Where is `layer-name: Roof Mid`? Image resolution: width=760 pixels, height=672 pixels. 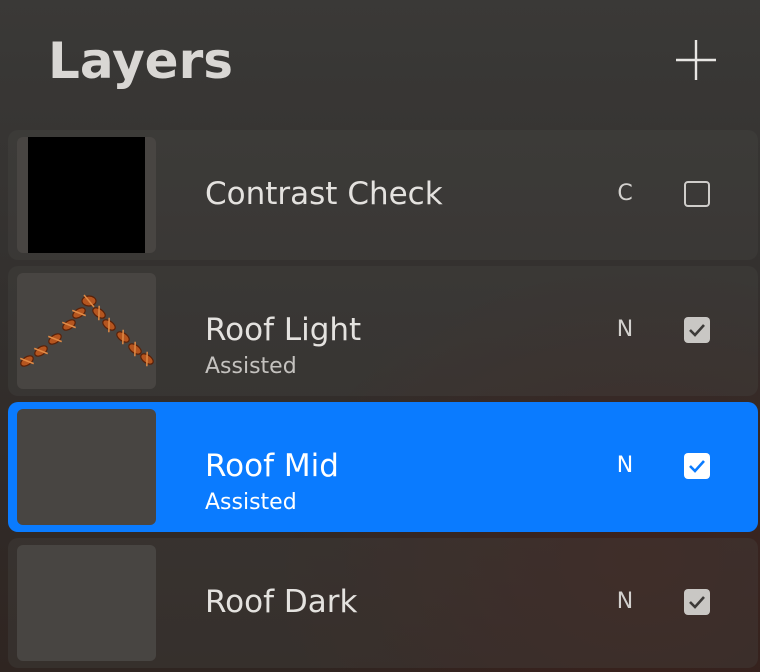 layer-name: Roof Mid is located at coordinates (272, 466).